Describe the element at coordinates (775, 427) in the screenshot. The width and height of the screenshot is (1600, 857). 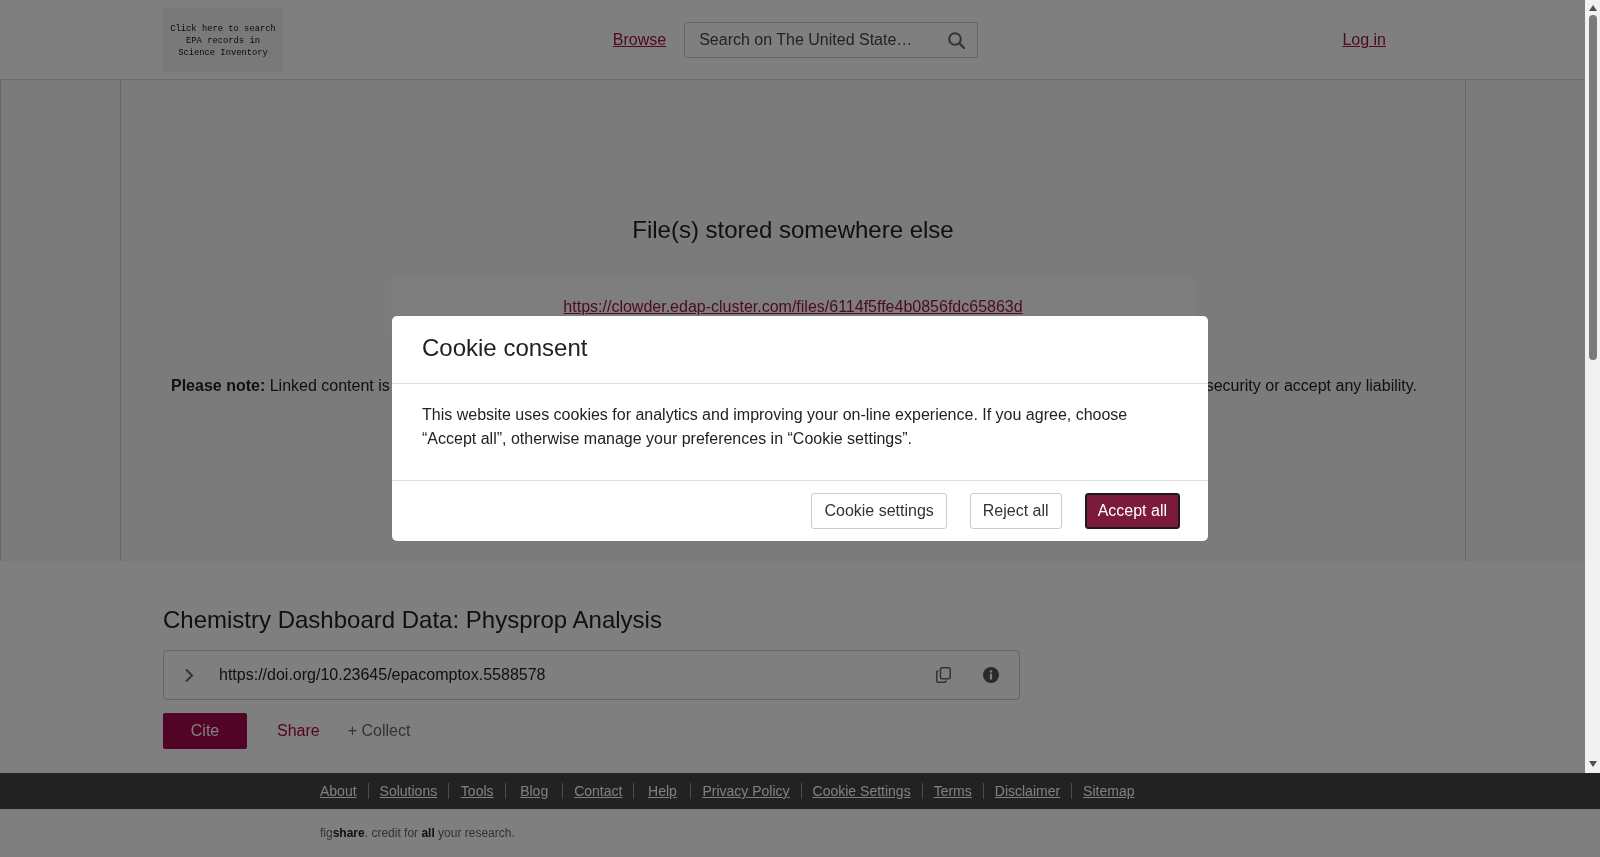
I see `dialog-text: This website uses cookies for analytics and improving your on-line experience. If you agree, choose “Accept all”, otherwise manage your preferences in “Cookie settings”.` at that location.